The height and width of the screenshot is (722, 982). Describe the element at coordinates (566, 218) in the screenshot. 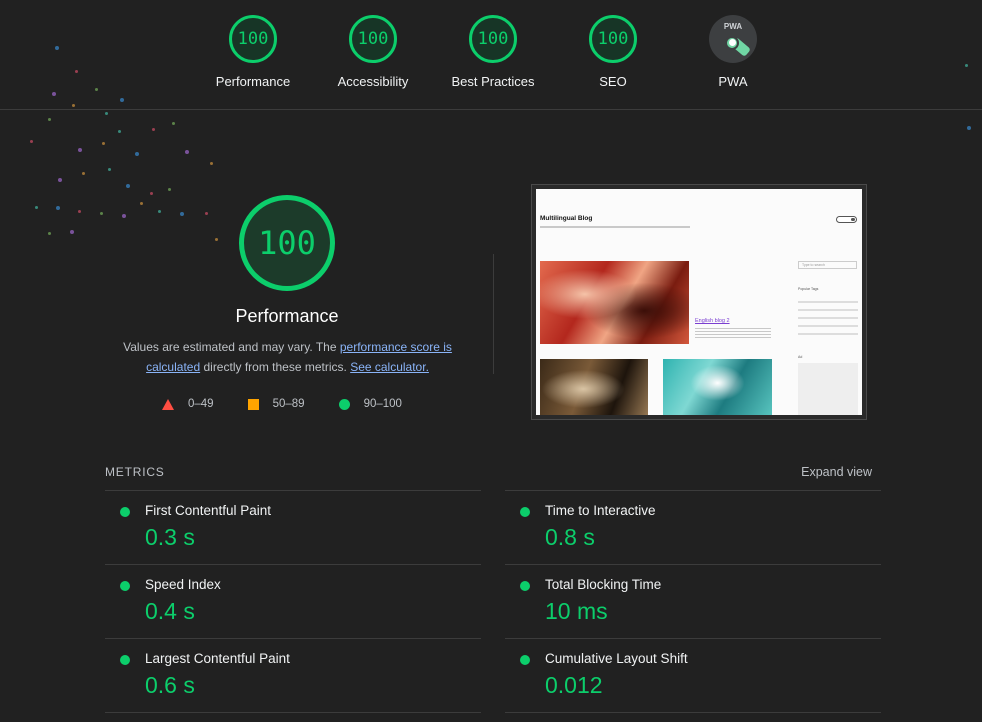

I see `screenshot-blog-title: Multilingual Blog` at that location.